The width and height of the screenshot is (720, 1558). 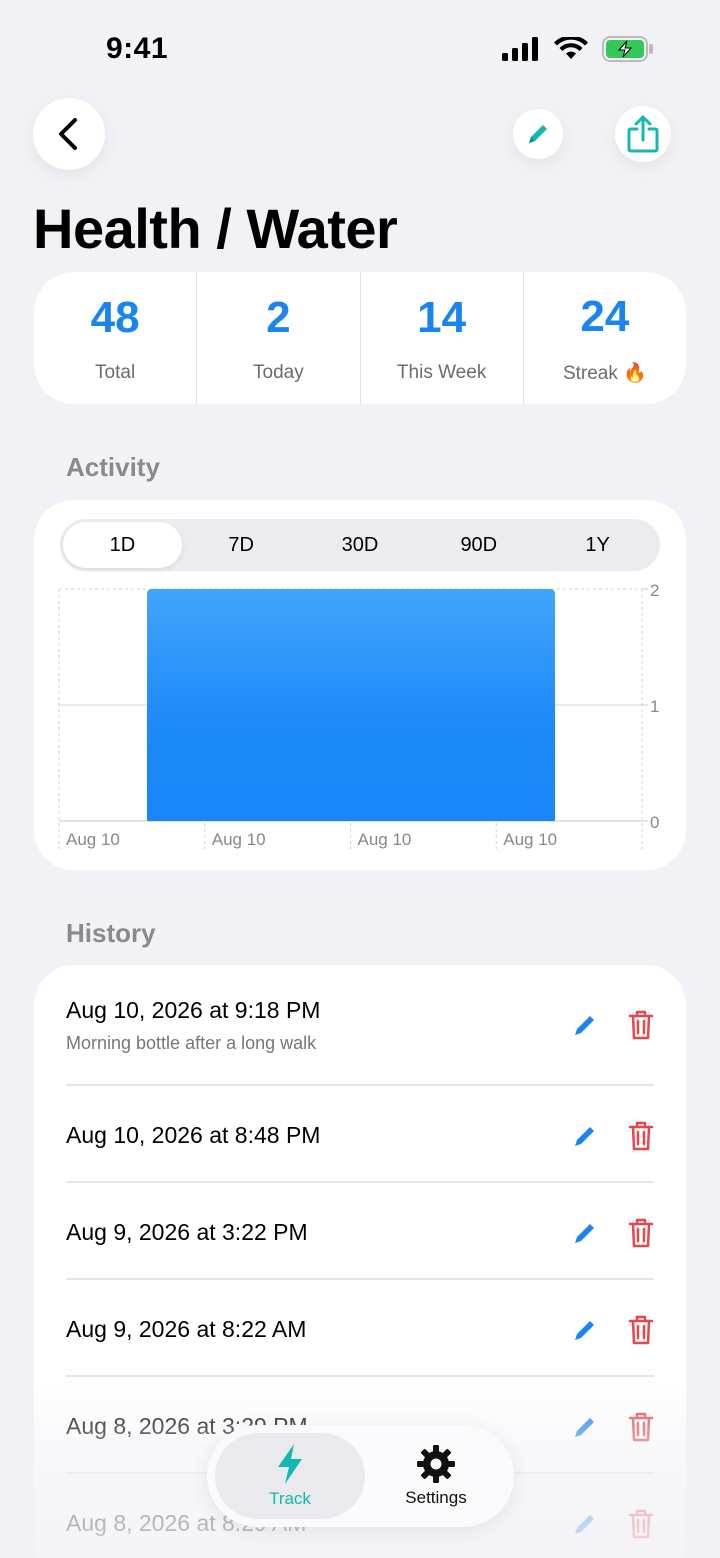 I want to click on chevron-left-icon, so click(x=68, y=134).